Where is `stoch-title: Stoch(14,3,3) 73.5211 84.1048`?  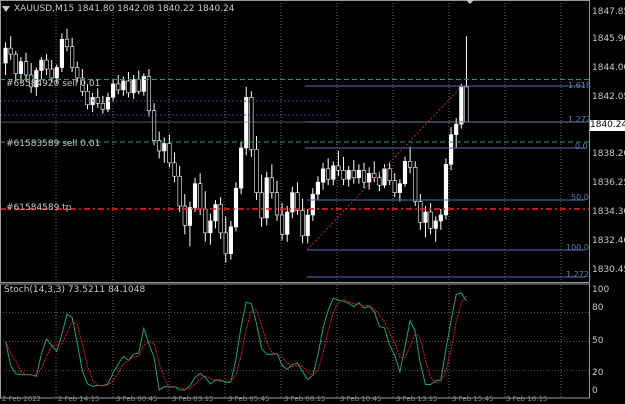 stoch-title: Stoch(14,3,3) 73.5211 84.1048 is located at coordinates (74, 290).